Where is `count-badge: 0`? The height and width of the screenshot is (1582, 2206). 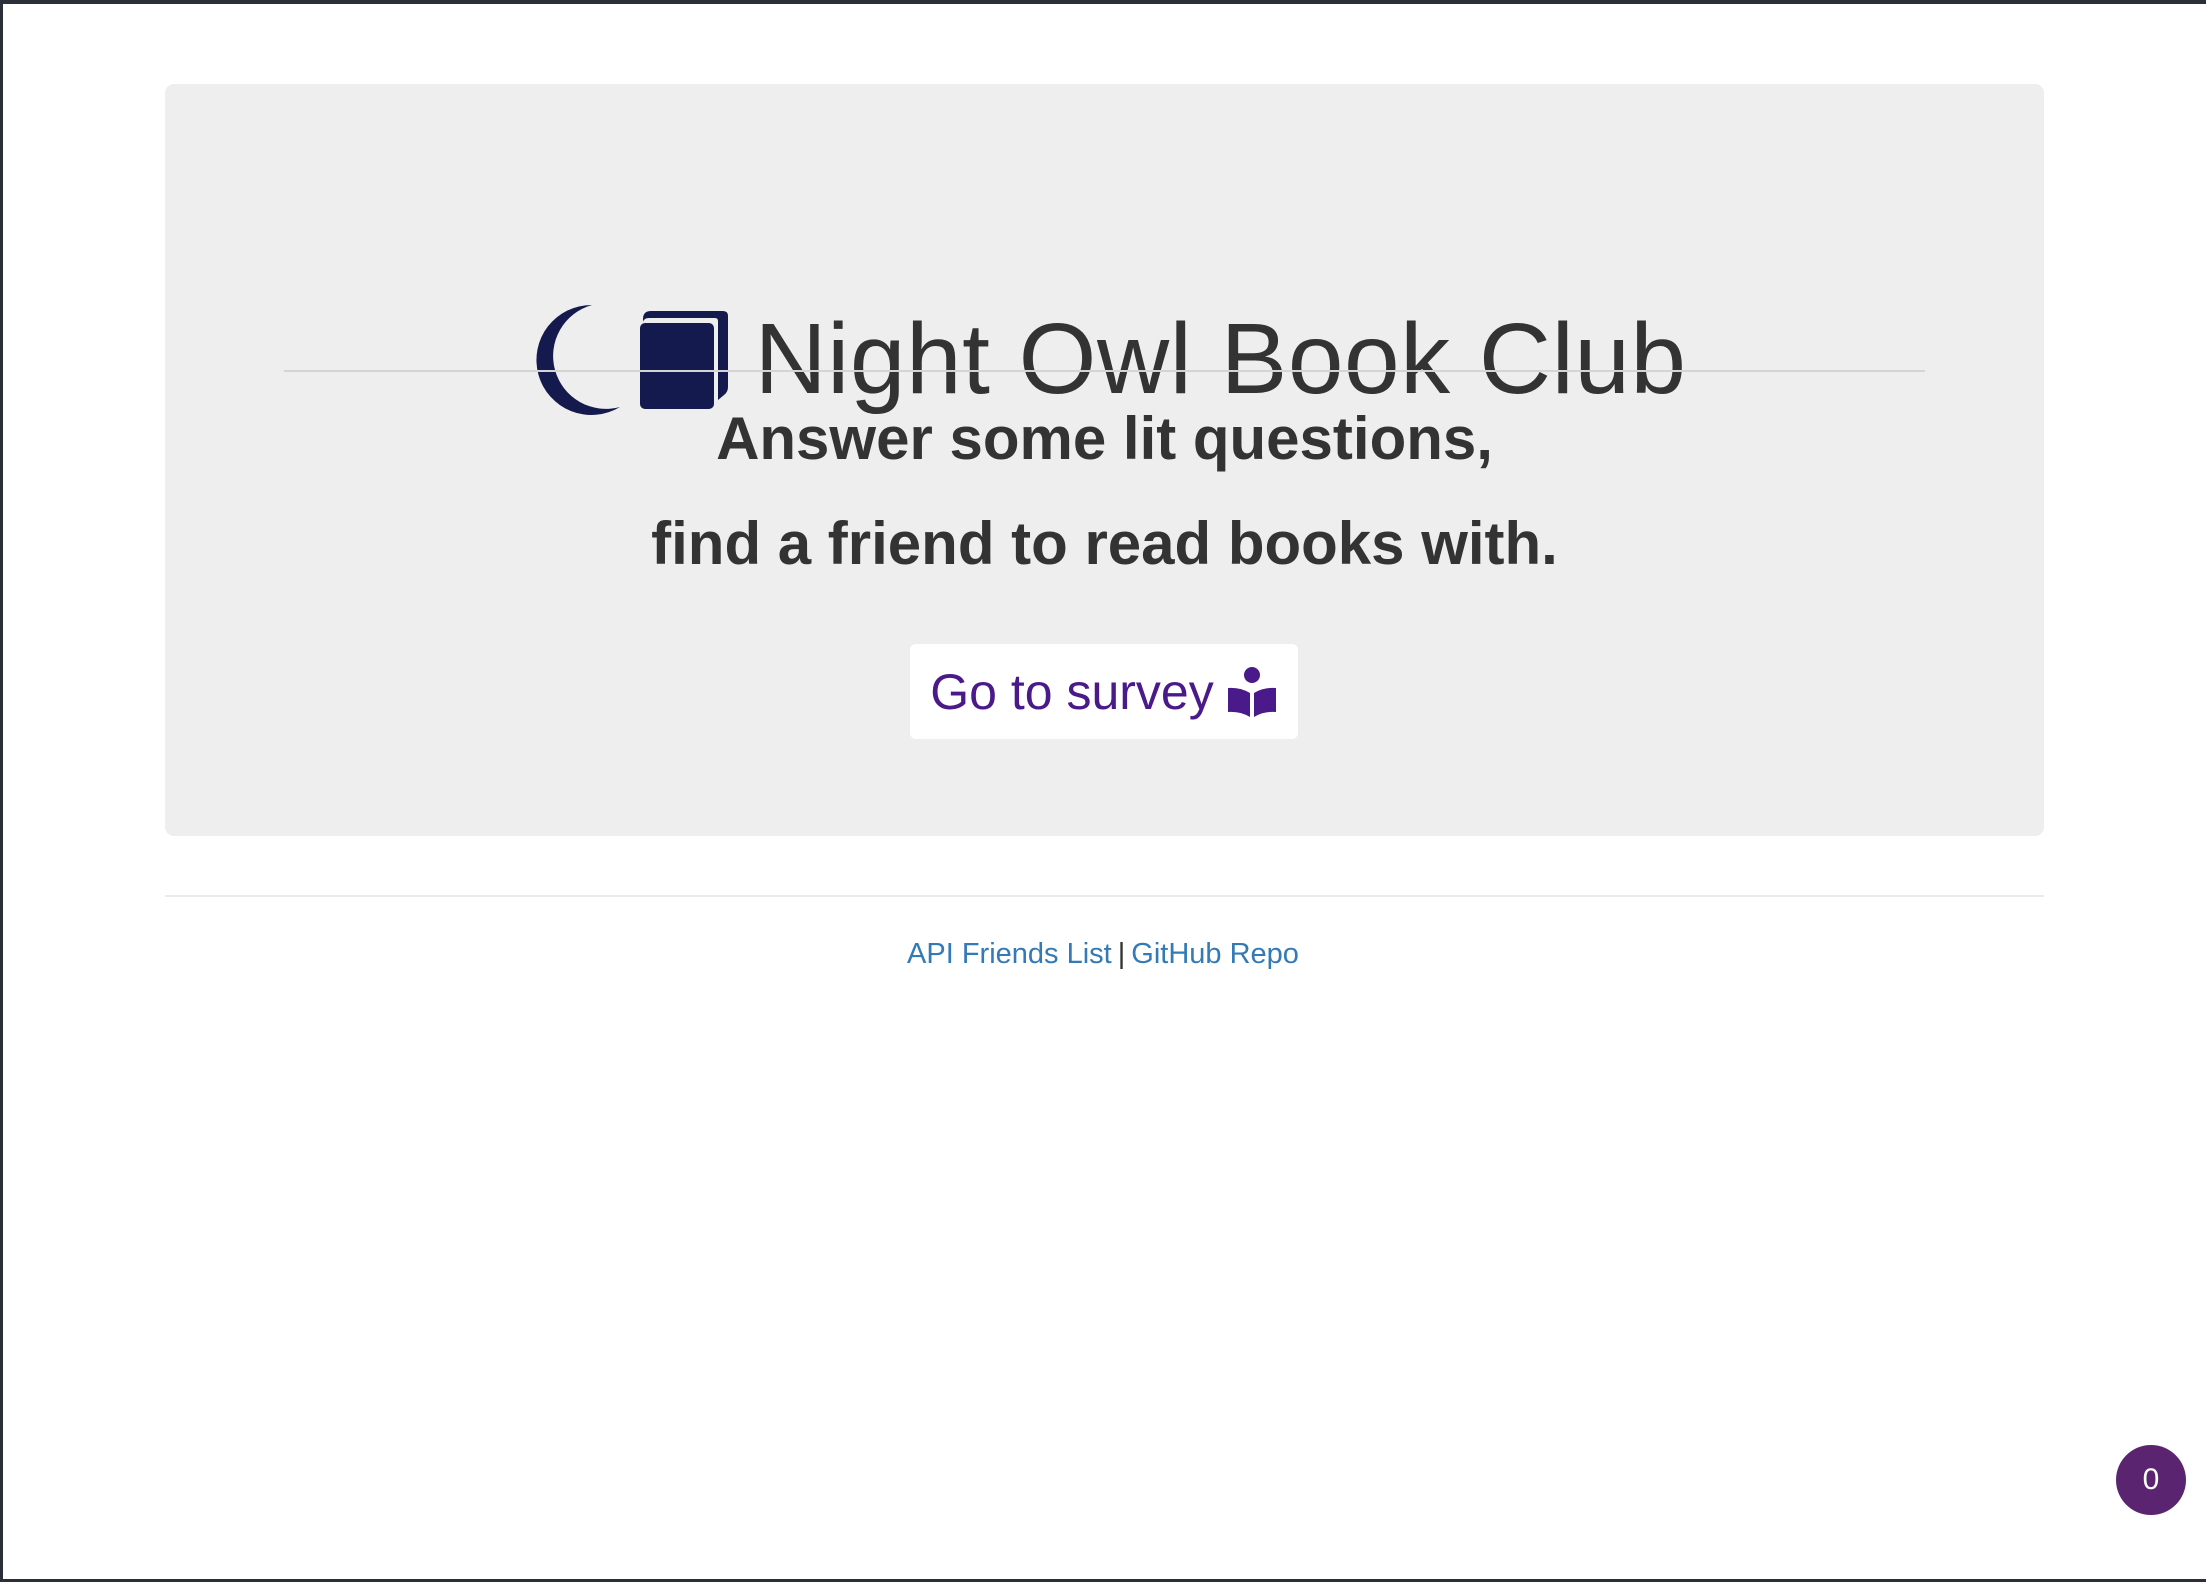
count-badge: 0 is located at coordinates (2151, 1480).